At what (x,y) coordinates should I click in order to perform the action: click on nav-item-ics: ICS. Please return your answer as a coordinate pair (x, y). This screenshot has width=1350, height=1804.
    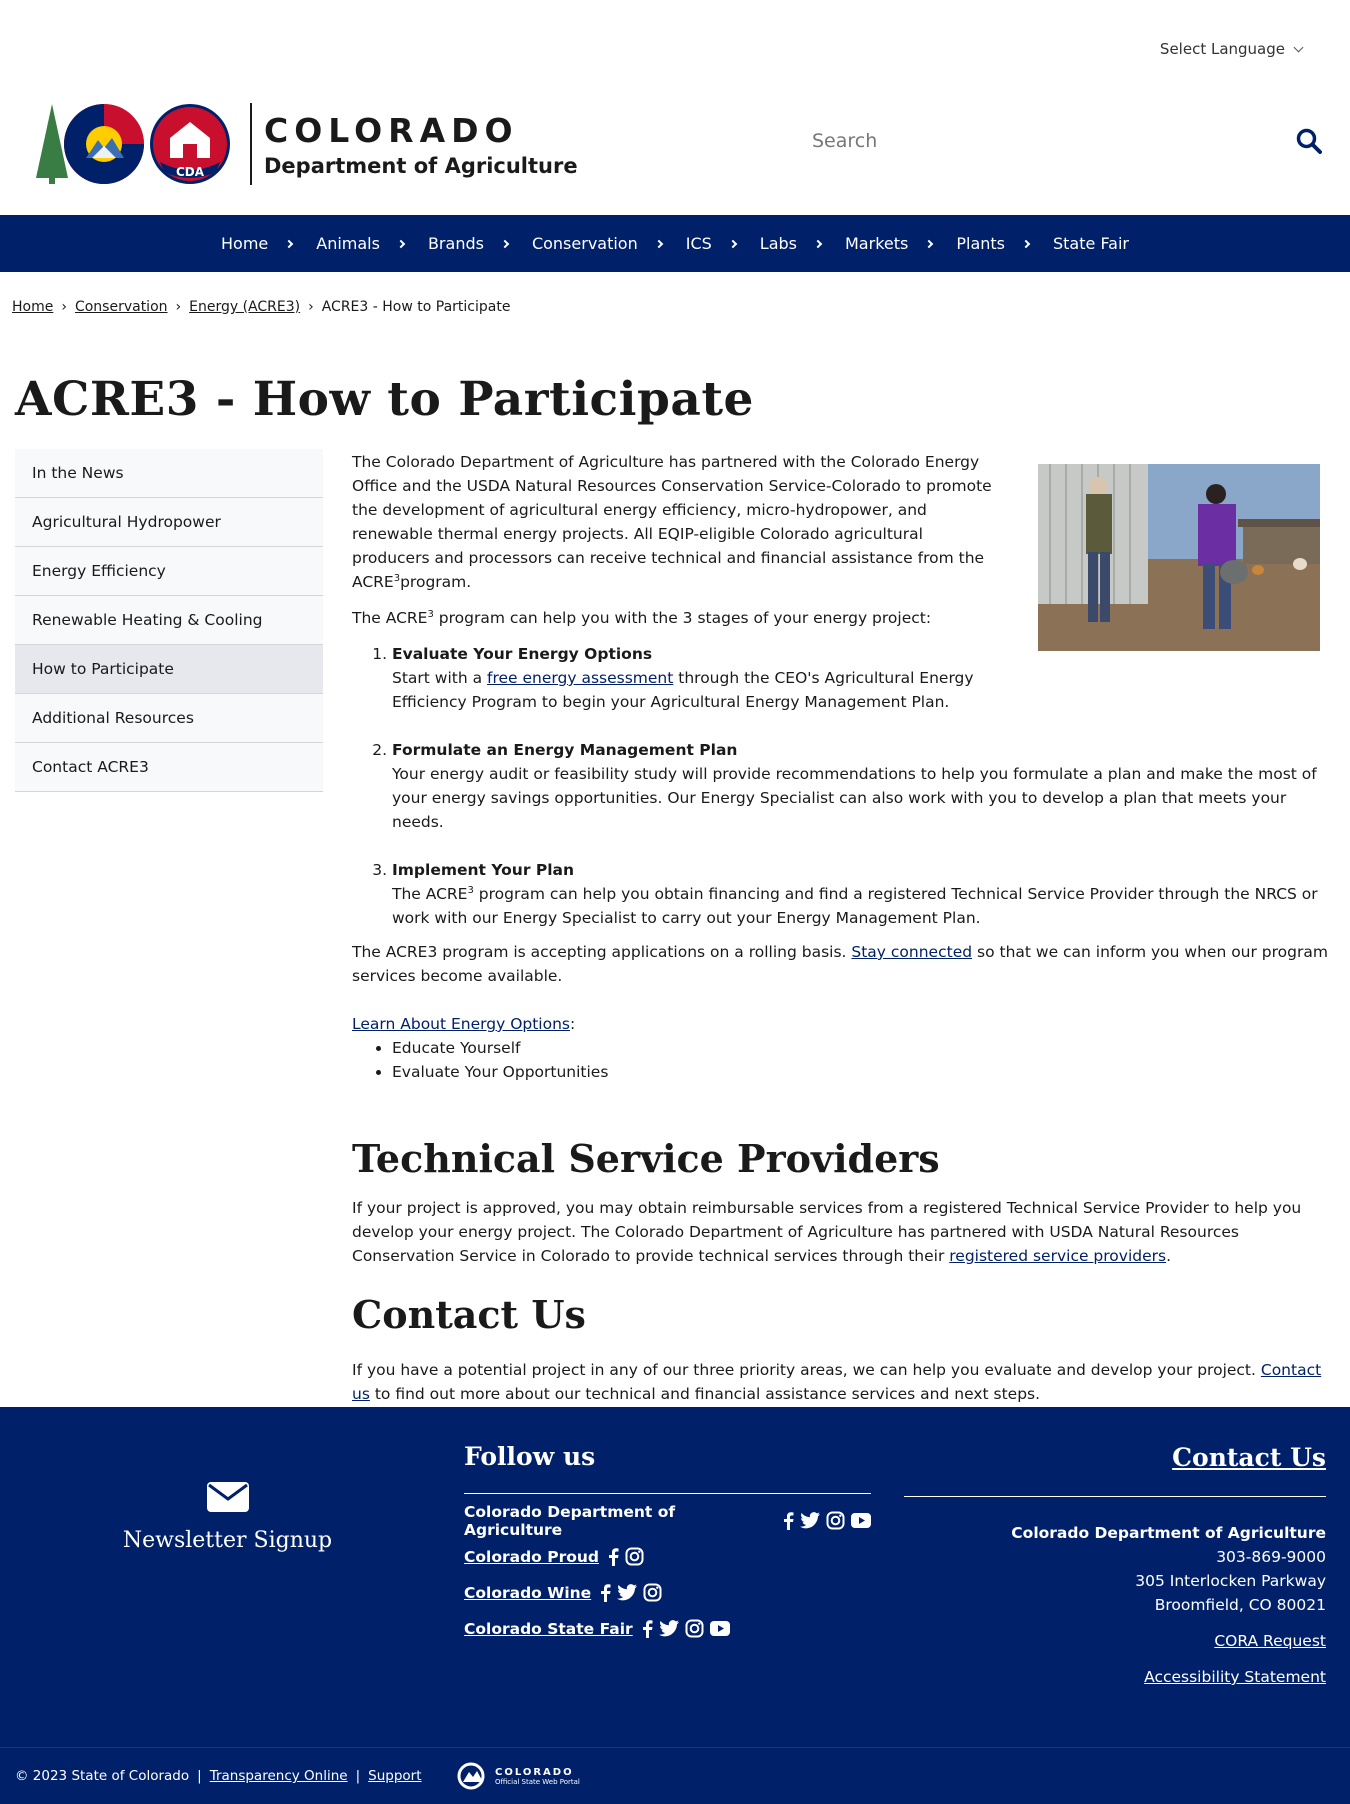
    Looking at the image, I should click on (711, 243).